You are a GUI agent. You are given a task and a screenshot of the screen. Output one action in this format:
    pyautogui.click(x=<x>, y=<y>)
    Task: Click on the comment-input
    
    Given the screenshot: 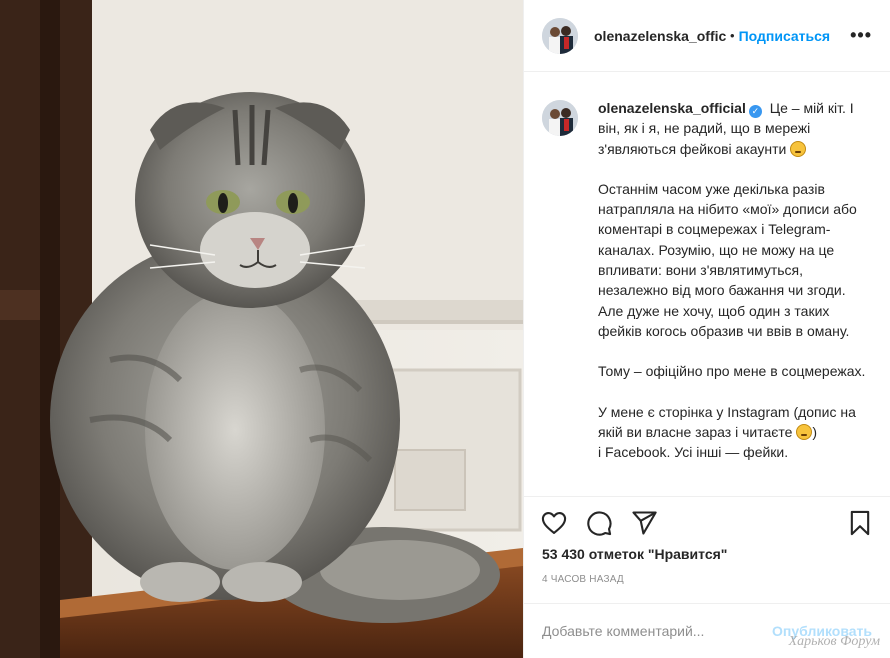 What is the action you would take?
    pyautogui.click(x=657, y=631)
    